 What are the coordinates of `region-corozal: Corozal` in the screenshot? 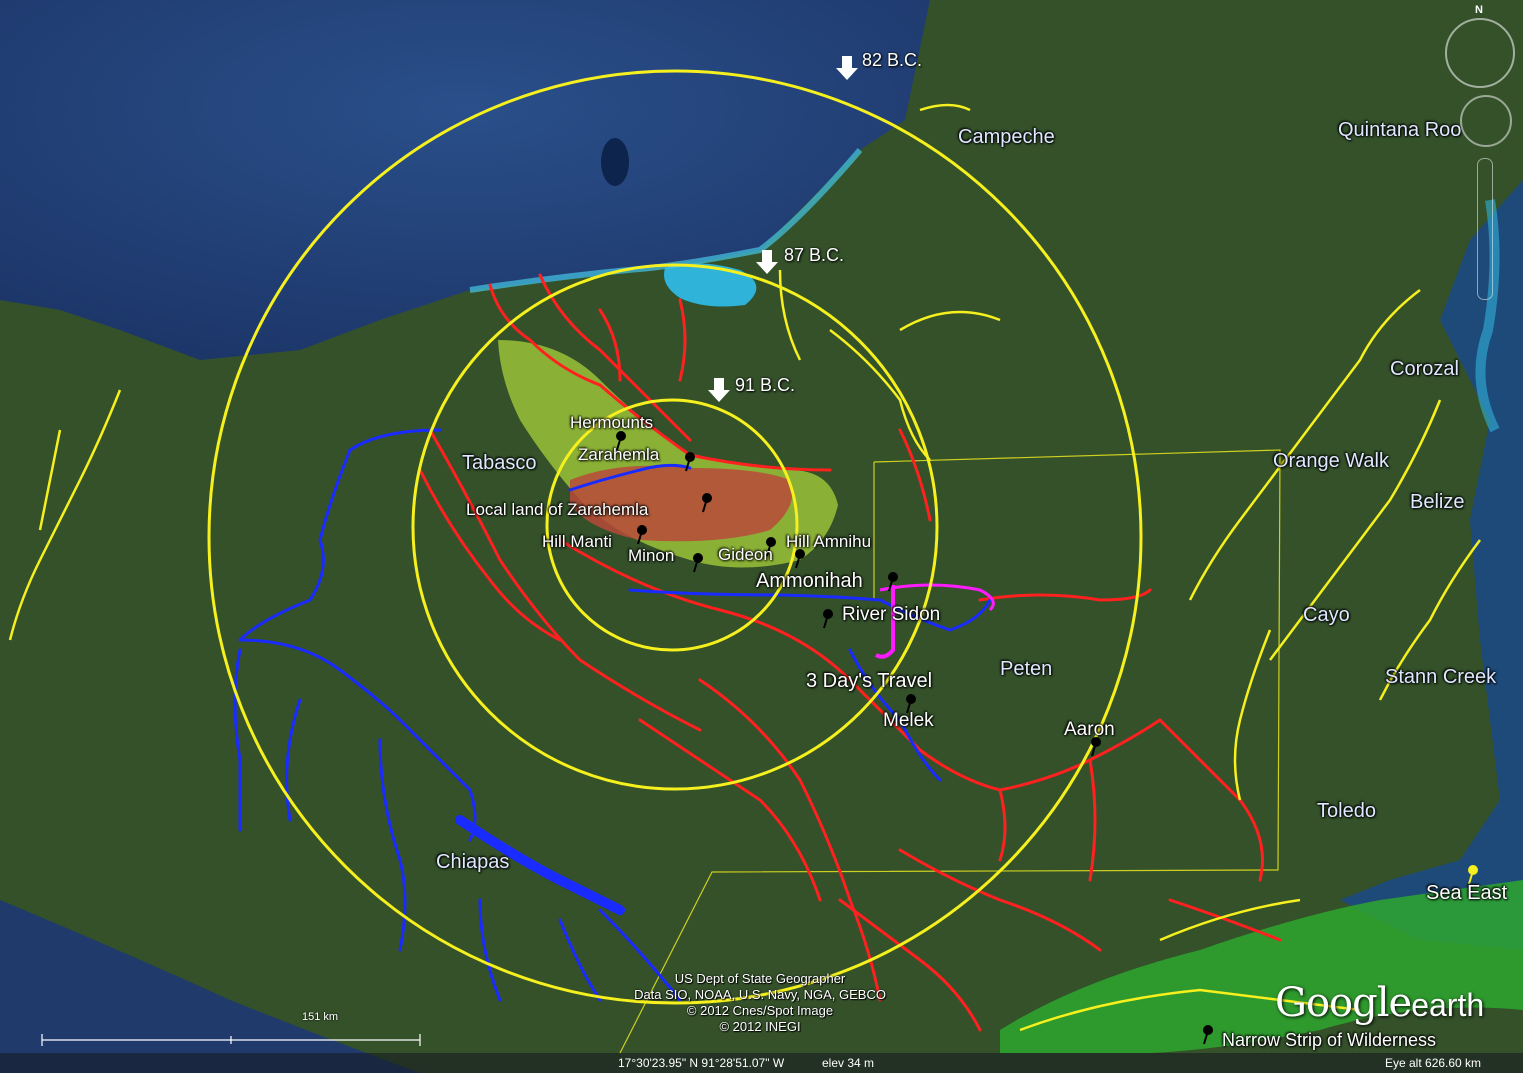 It's located at (1424, 369).